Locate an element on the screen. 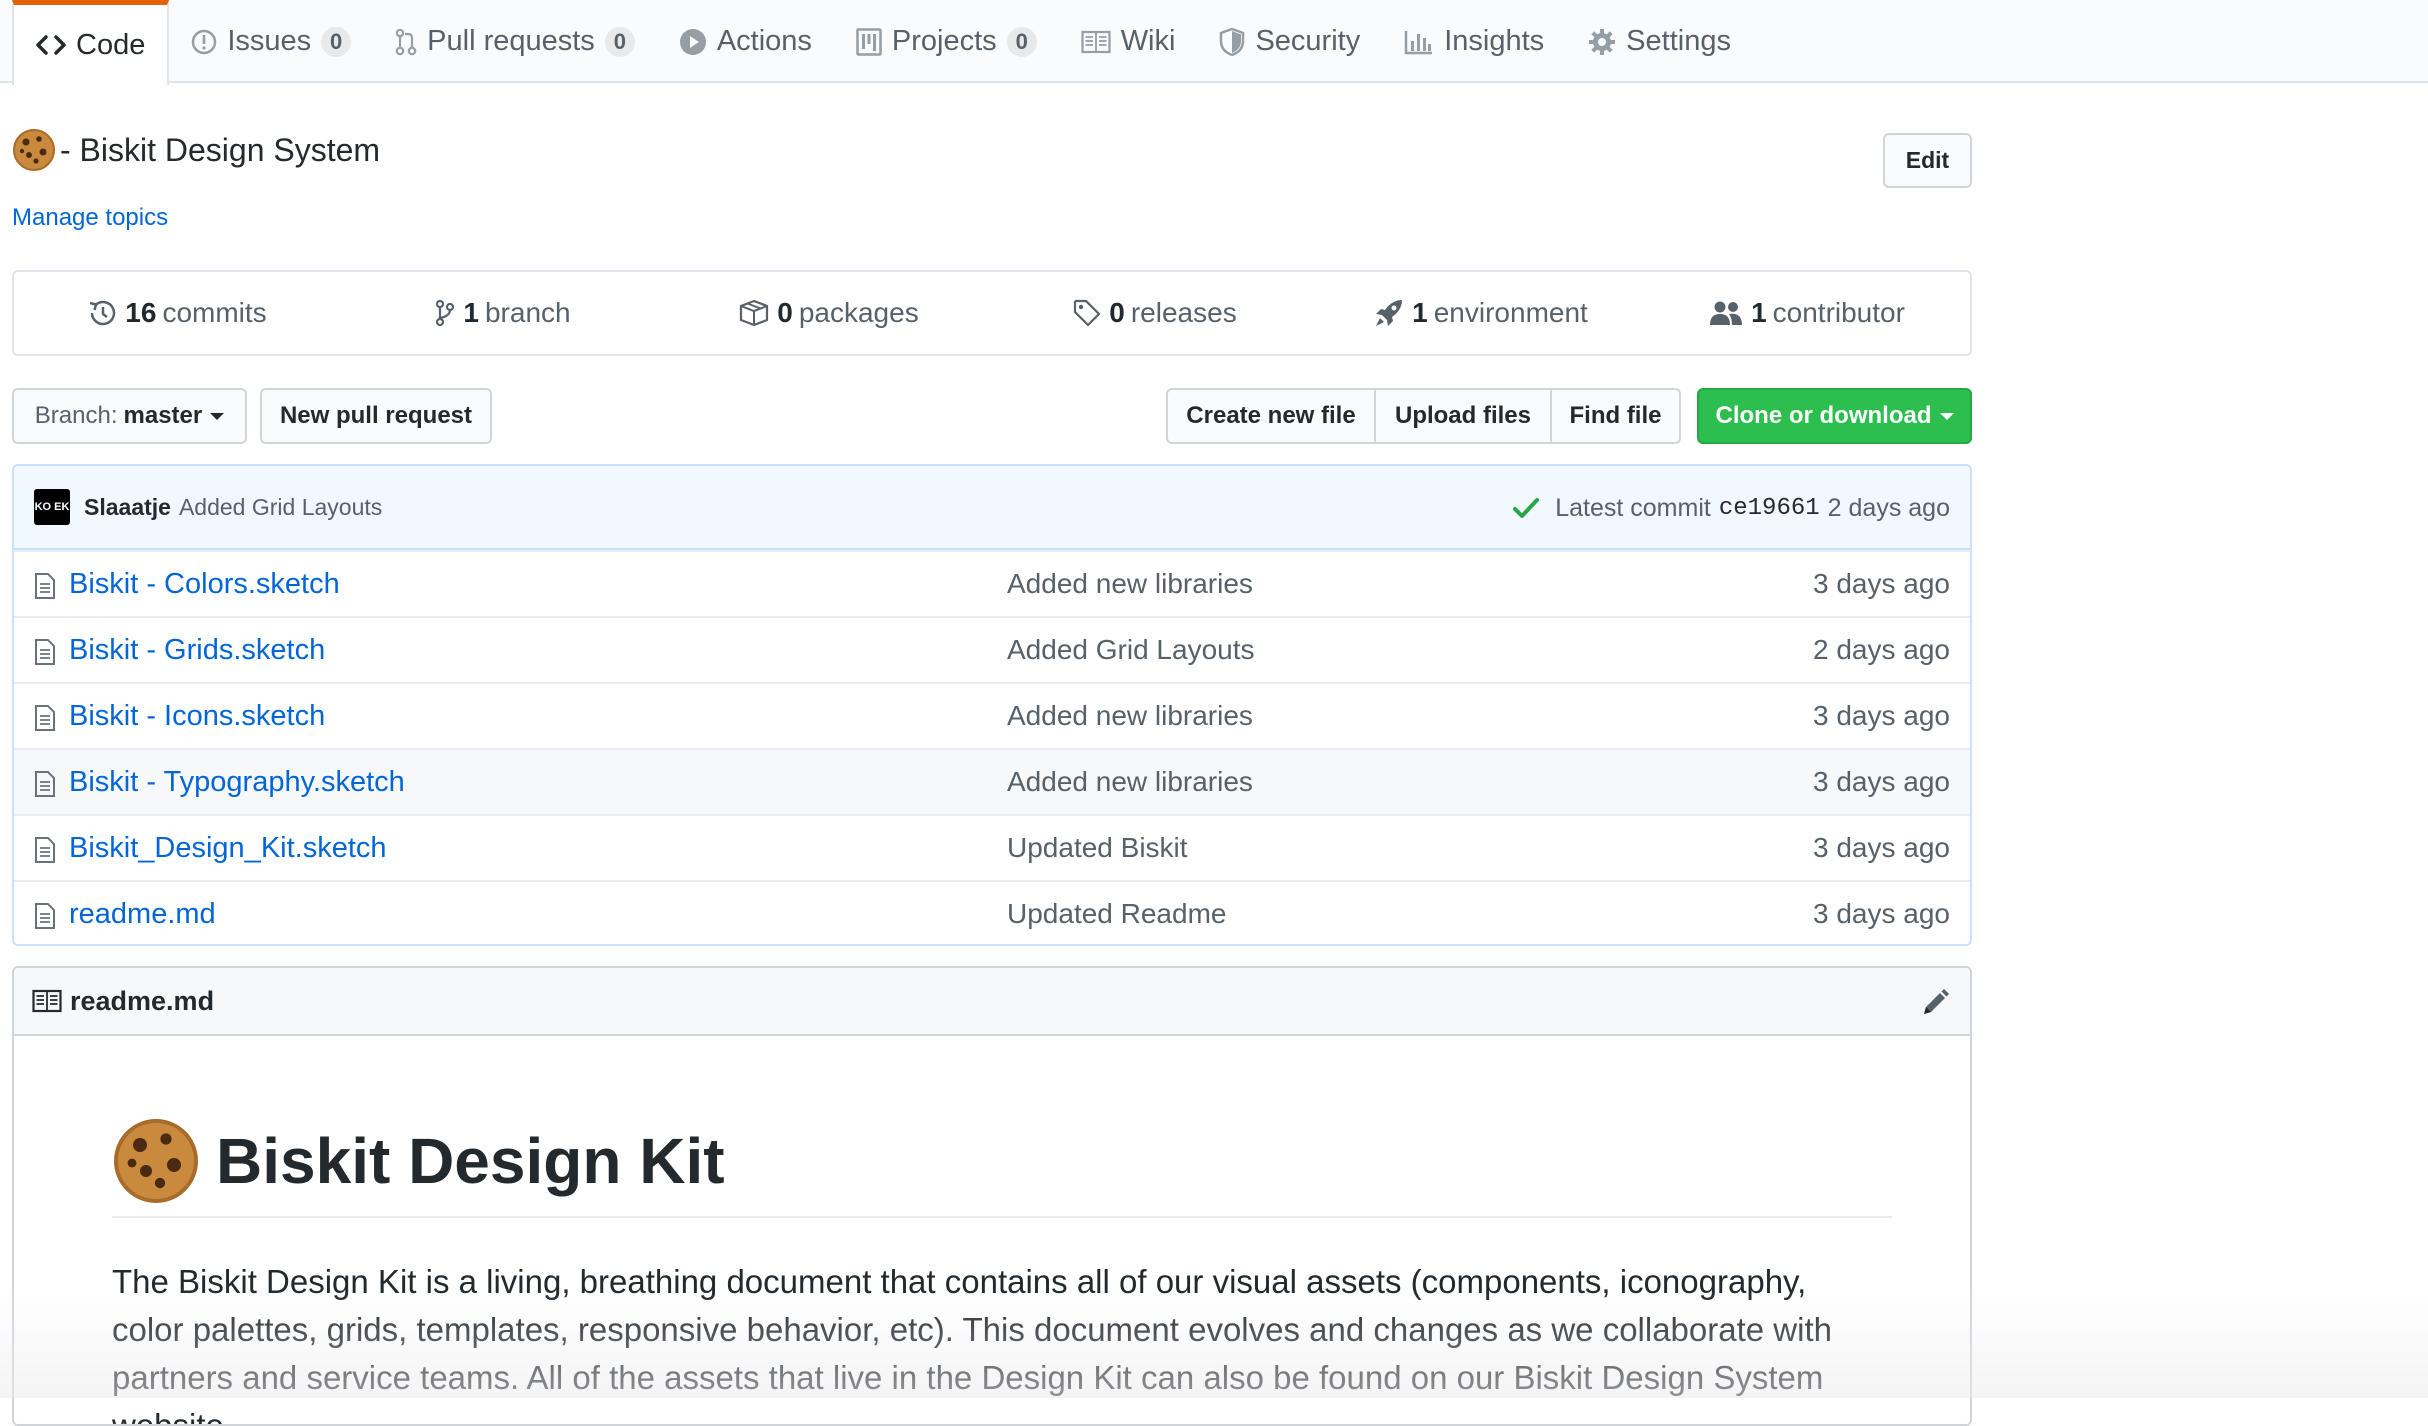 Image resolution: width=2428 pixels, height=1426 pixels. tab-issues: Issues 0 is located at coordinates (271, 41).